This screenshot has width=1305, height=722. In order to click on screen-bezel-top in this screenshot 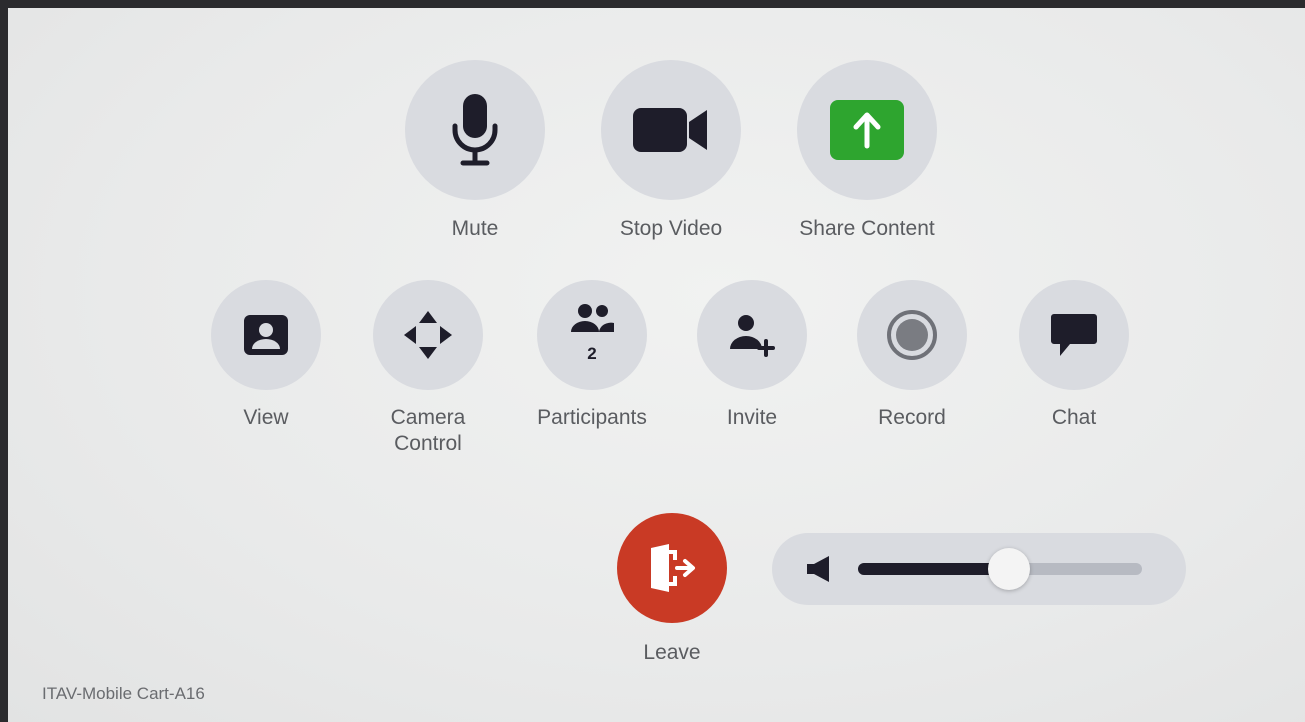, I will do `click(652, 4)`.